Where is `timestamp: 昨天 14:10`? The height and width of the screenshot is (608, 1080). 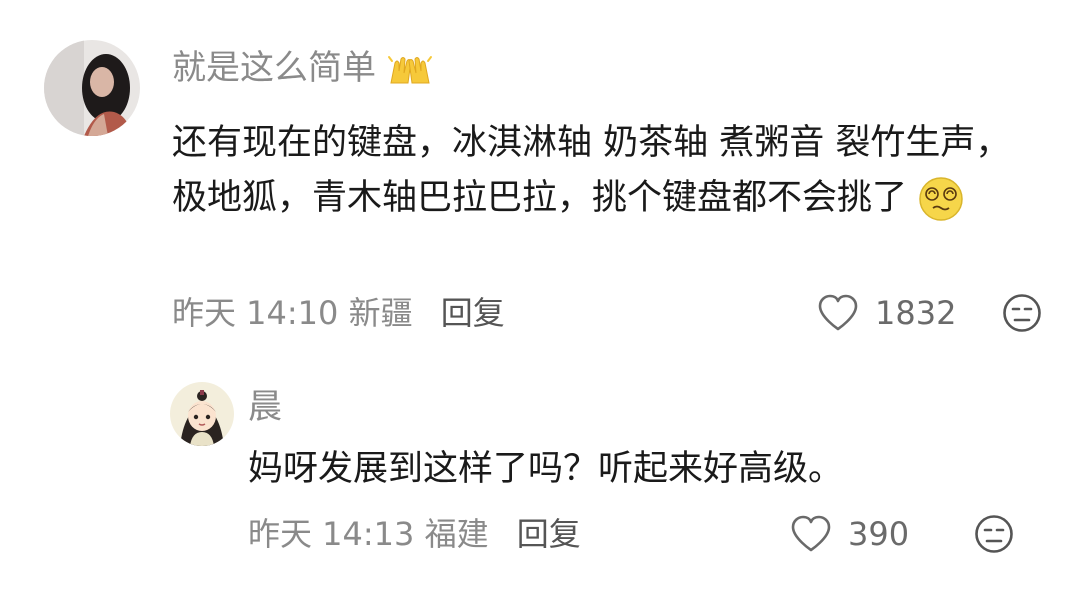 timestamp: 昨天 14:10 is located at coordinates (255, 313).